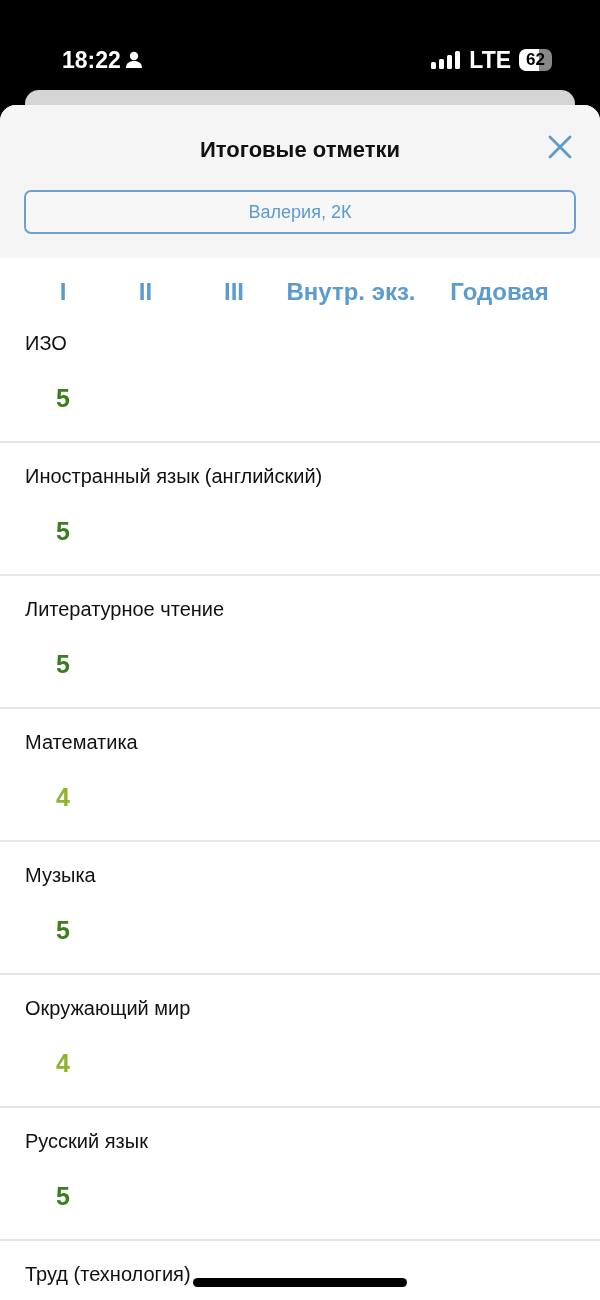 This screenshot has height=1300, width=600. Describe the element at coordinates (133, 60) in the screenshot. I see `person-icon` at that location.